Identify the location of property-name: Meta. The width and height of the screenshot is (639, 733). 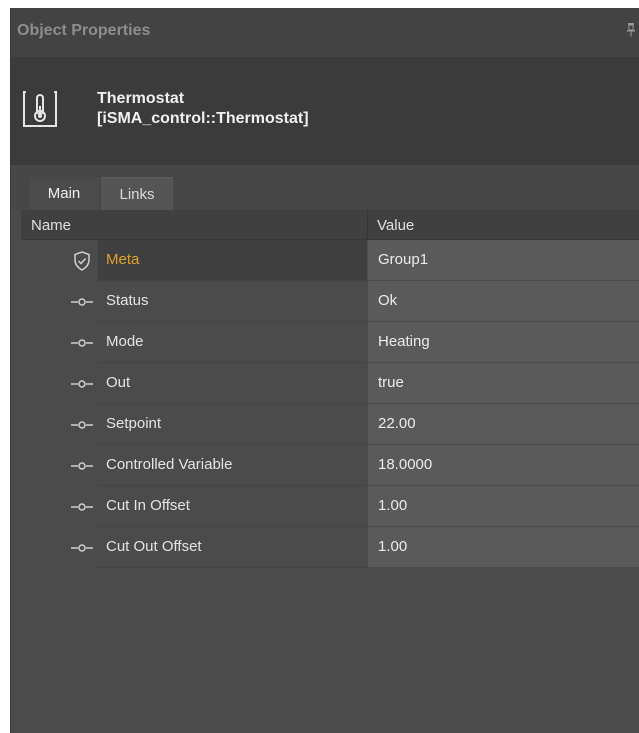
(123, 259).